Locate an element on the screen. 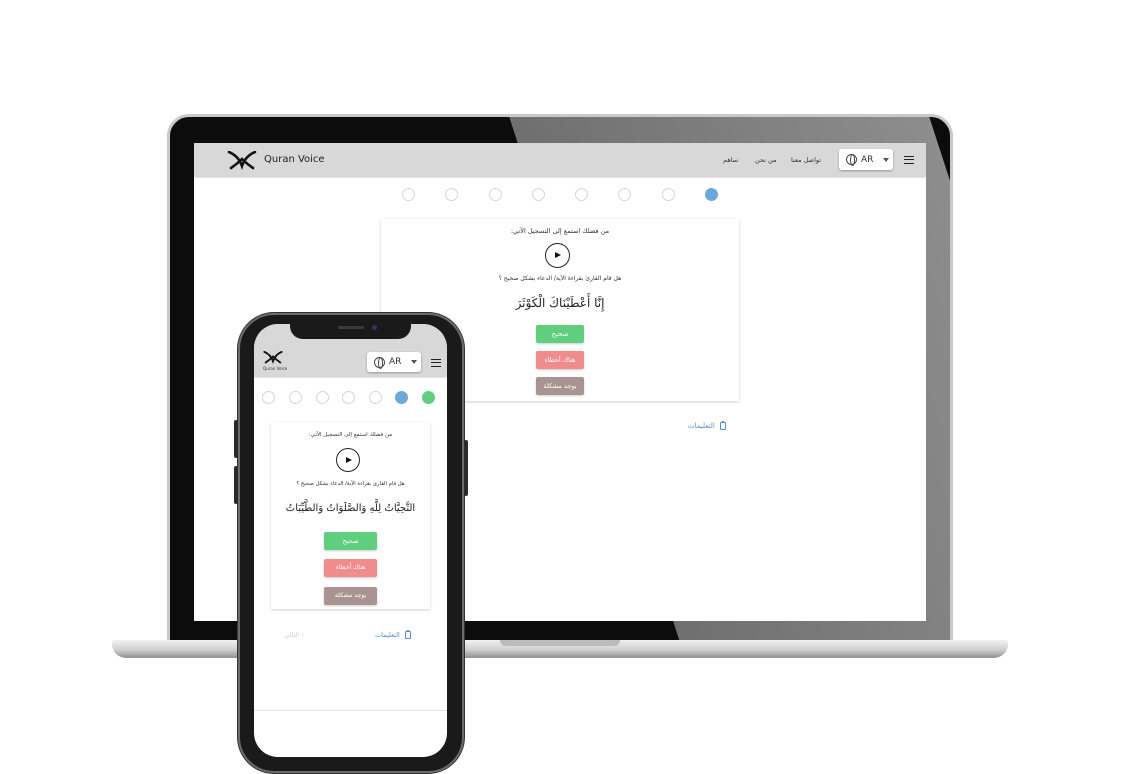  nav-link-about: من نحن is located at coordinates (765, 160).